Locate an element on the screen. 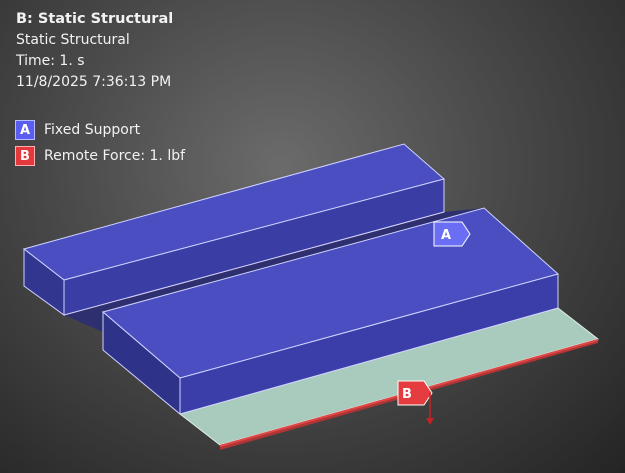  flag-a-letter: A is located at coordinates (446, 235).